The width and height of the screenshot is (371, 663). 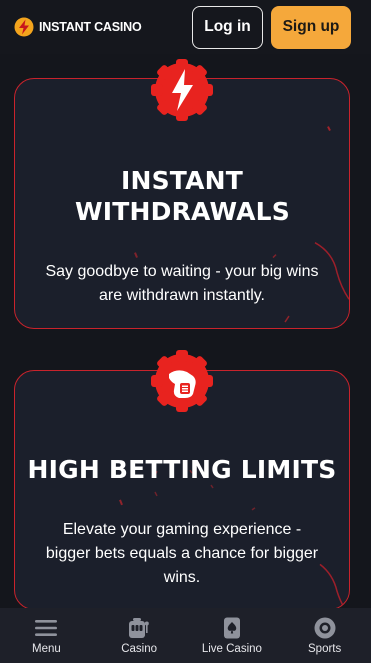 I want to click on ball-icon, so click(x=325, y=628).